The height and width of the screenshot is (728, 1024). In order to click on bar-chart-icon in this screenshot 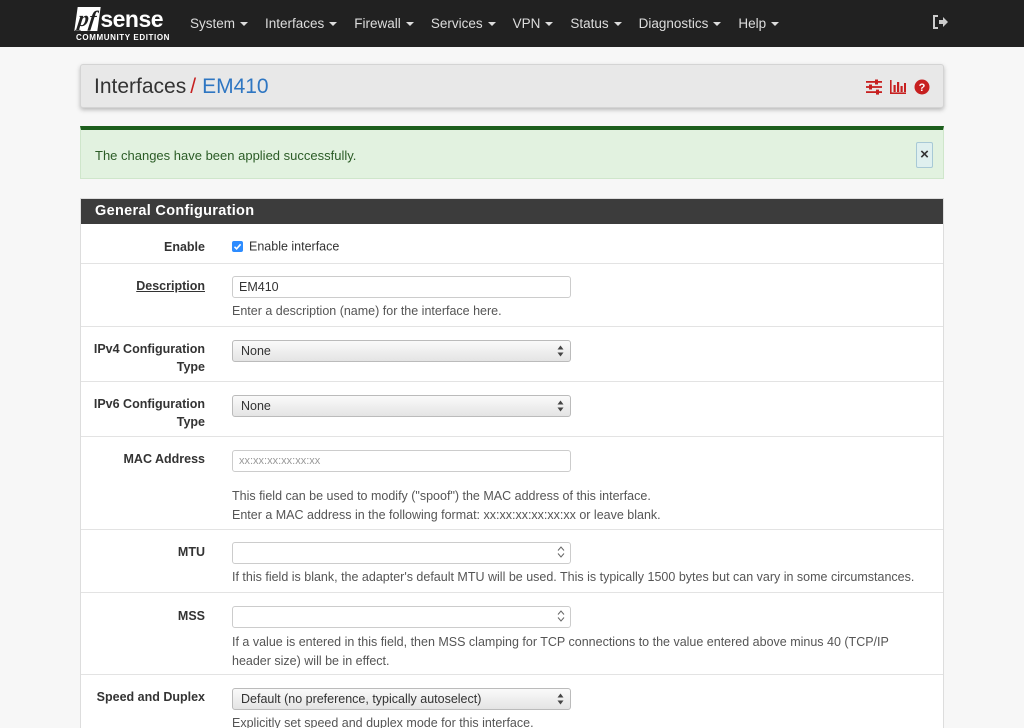, I will do `click(898, 87)`.